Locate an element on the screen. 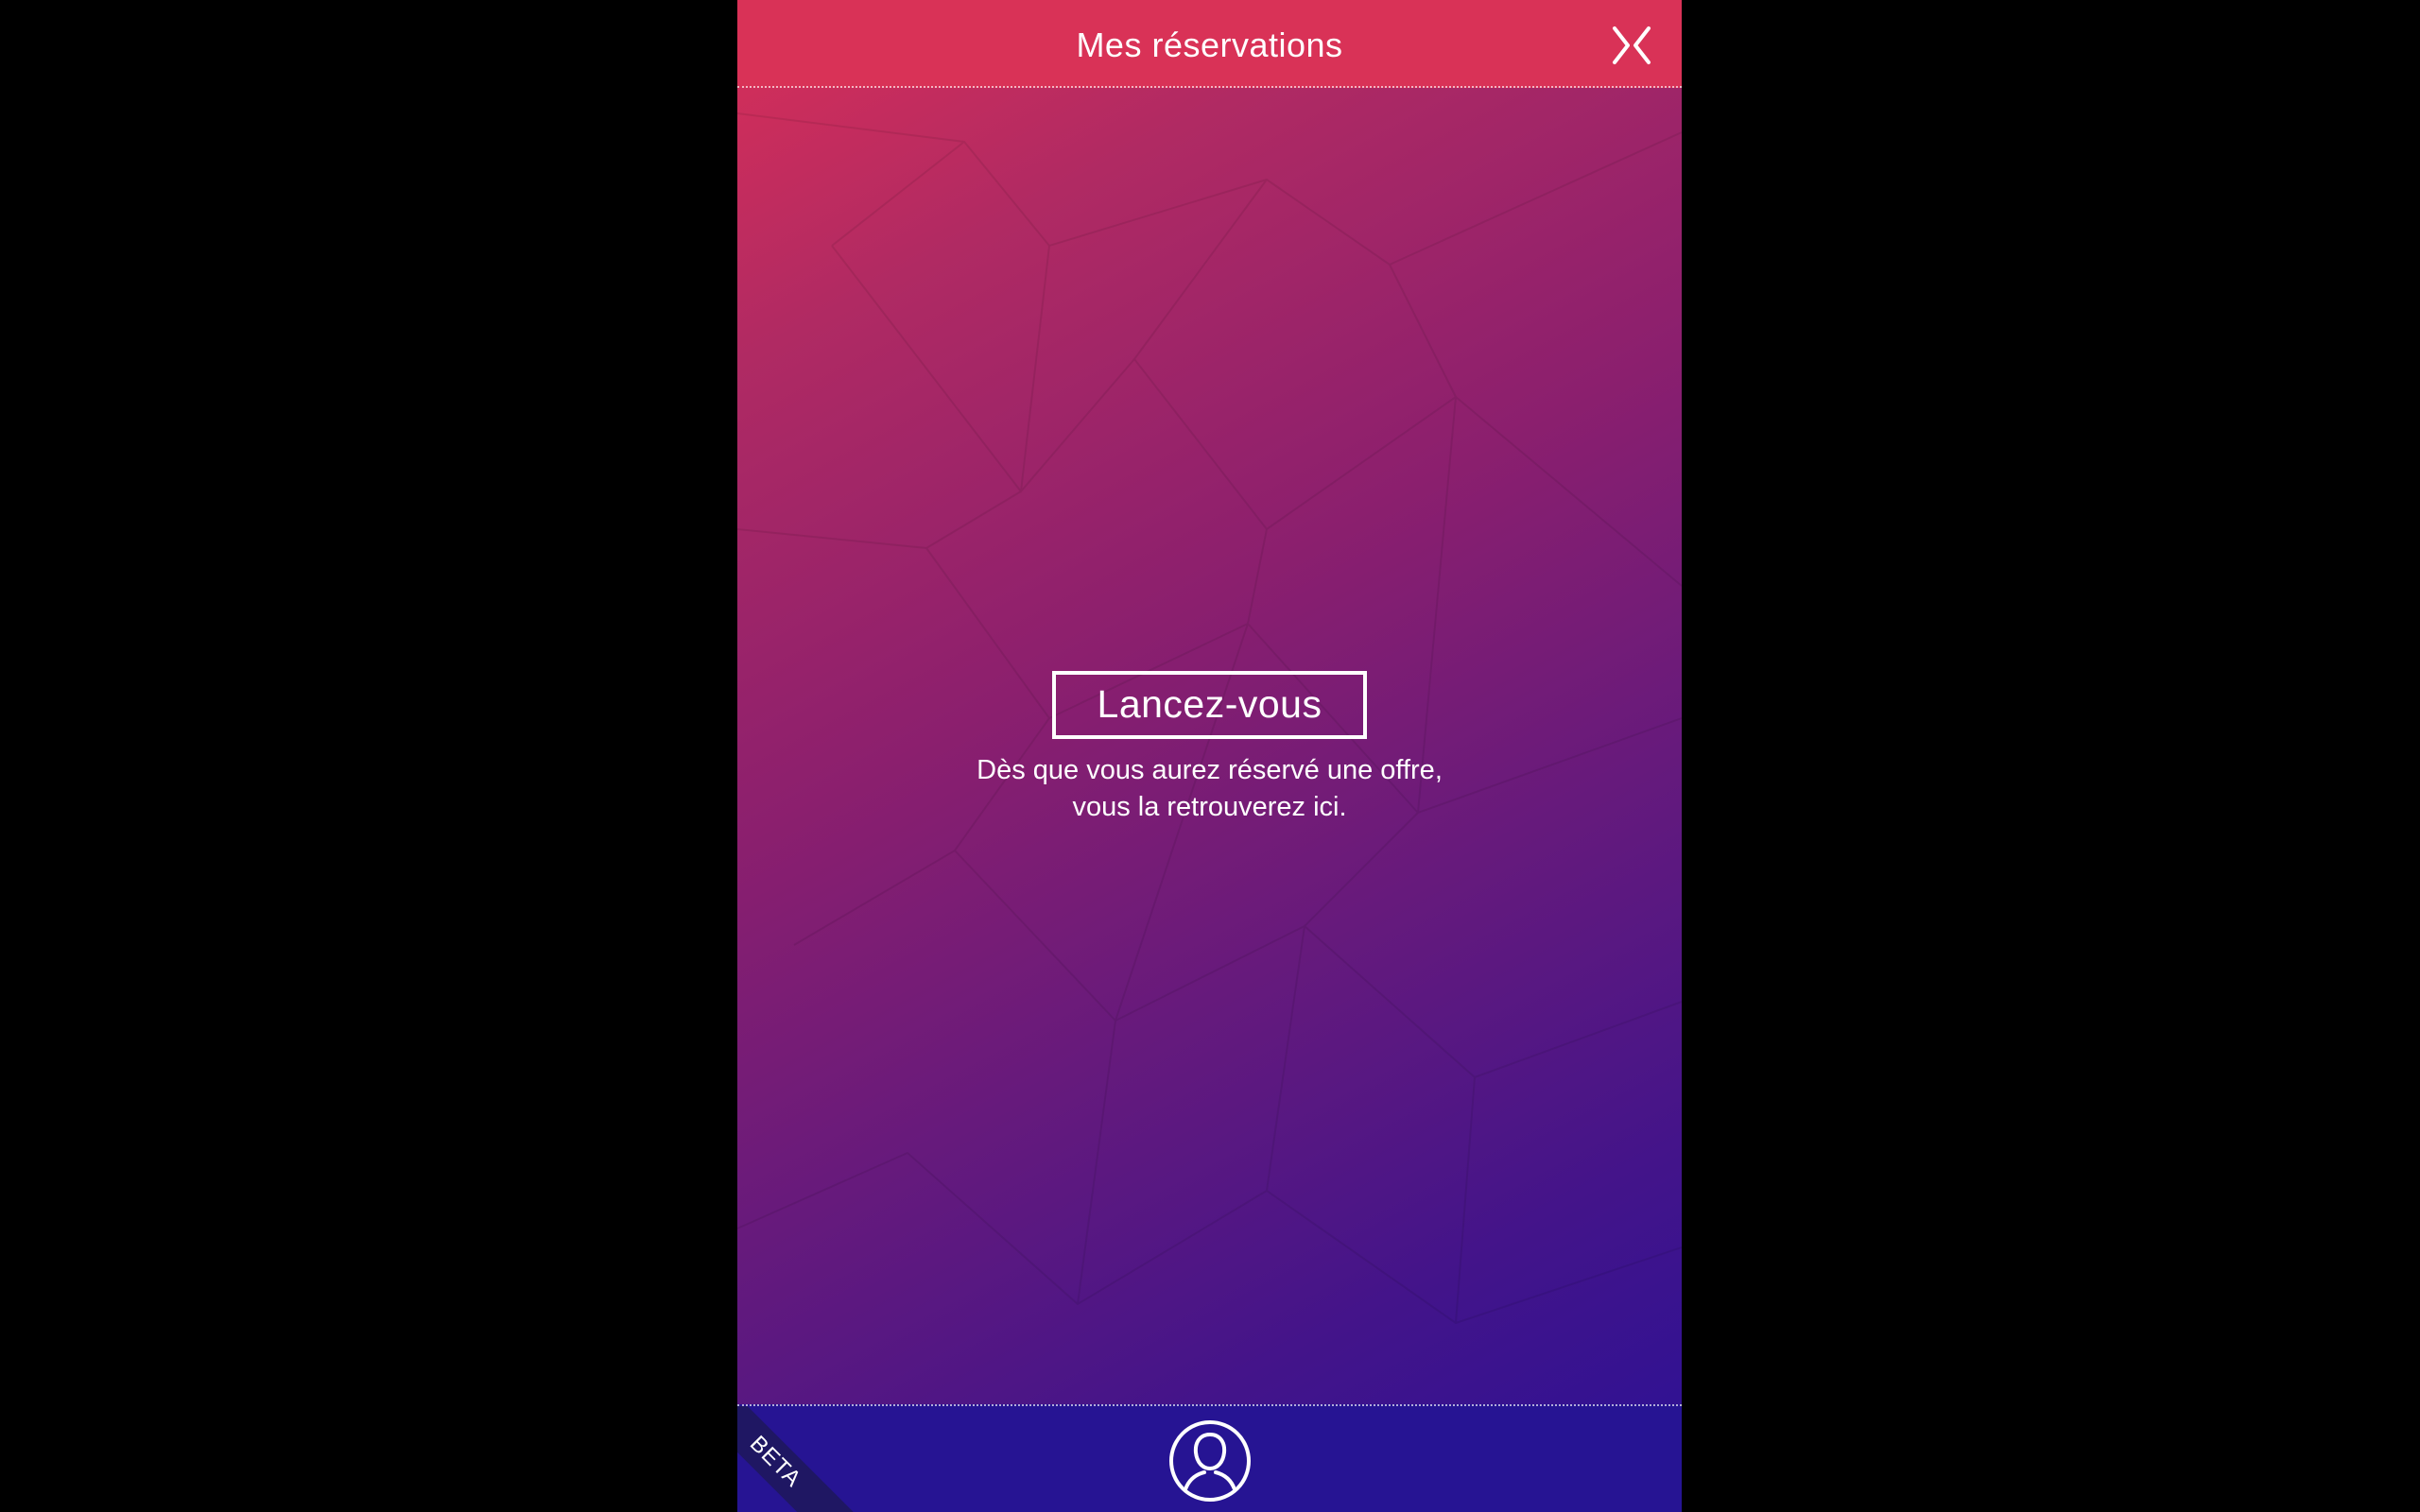 The width and height of the screenshot is (2420, 1512). user-profile-icon is located at coordinates (1210, 1461).